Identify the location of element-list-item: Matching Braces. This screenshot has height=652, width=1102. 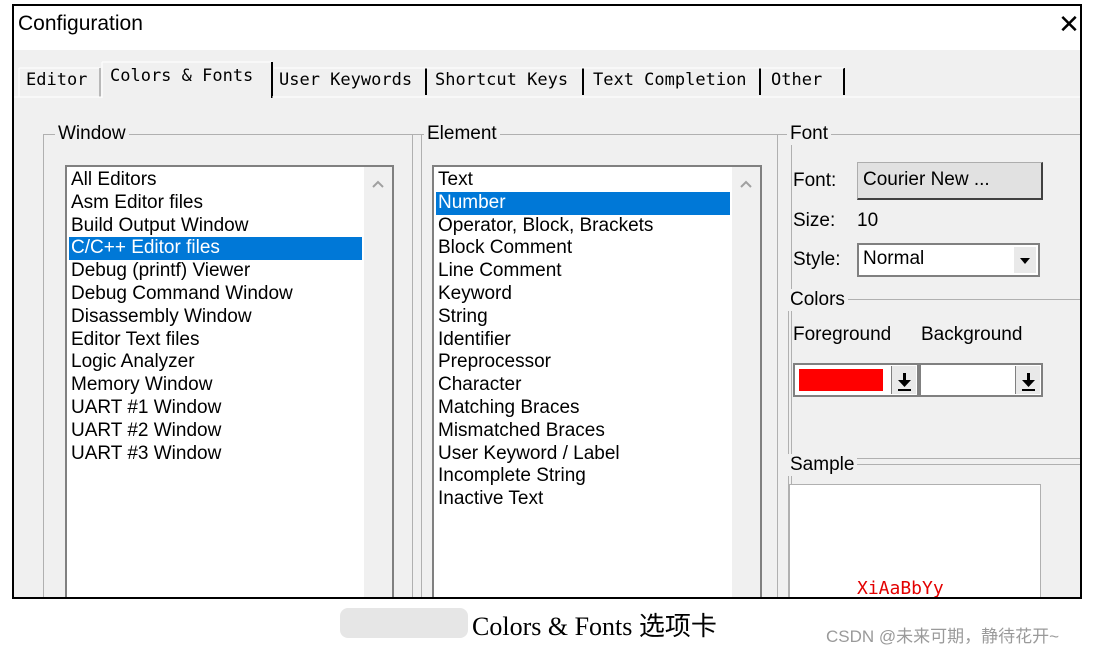
(583, 408).